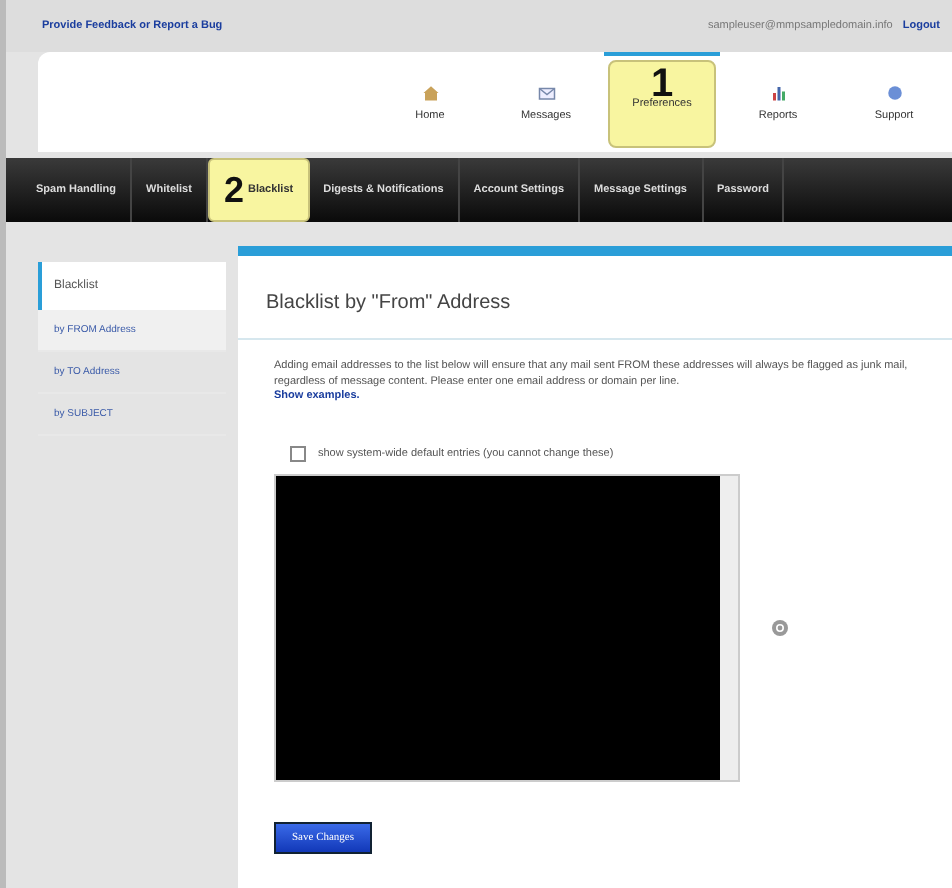 The width and height of the screenshot is (952, 888). What do you see at coordinates (233, 190) in the screenshot?
I see `callout-number: 2` at bounding box center [233, 190].